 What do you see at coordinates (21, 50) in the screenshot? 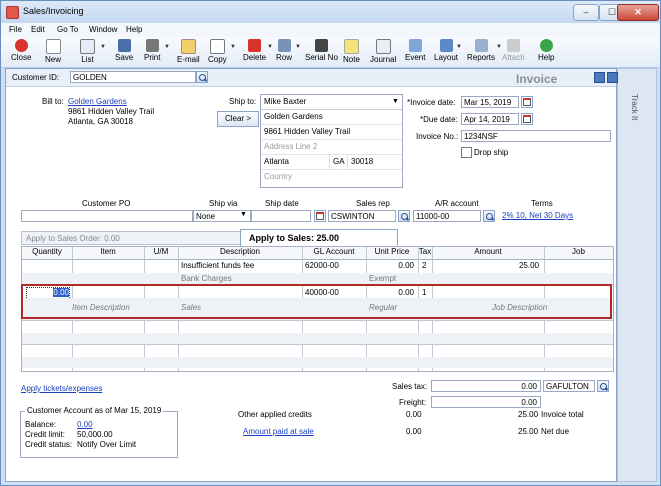
I see `close-button: Close` at bounding box center [21, 50].